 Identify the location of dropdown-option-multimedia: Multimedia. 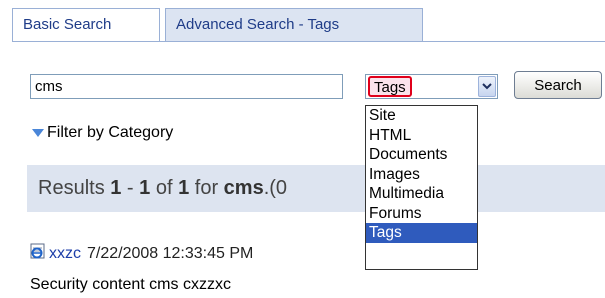
(421, 194).